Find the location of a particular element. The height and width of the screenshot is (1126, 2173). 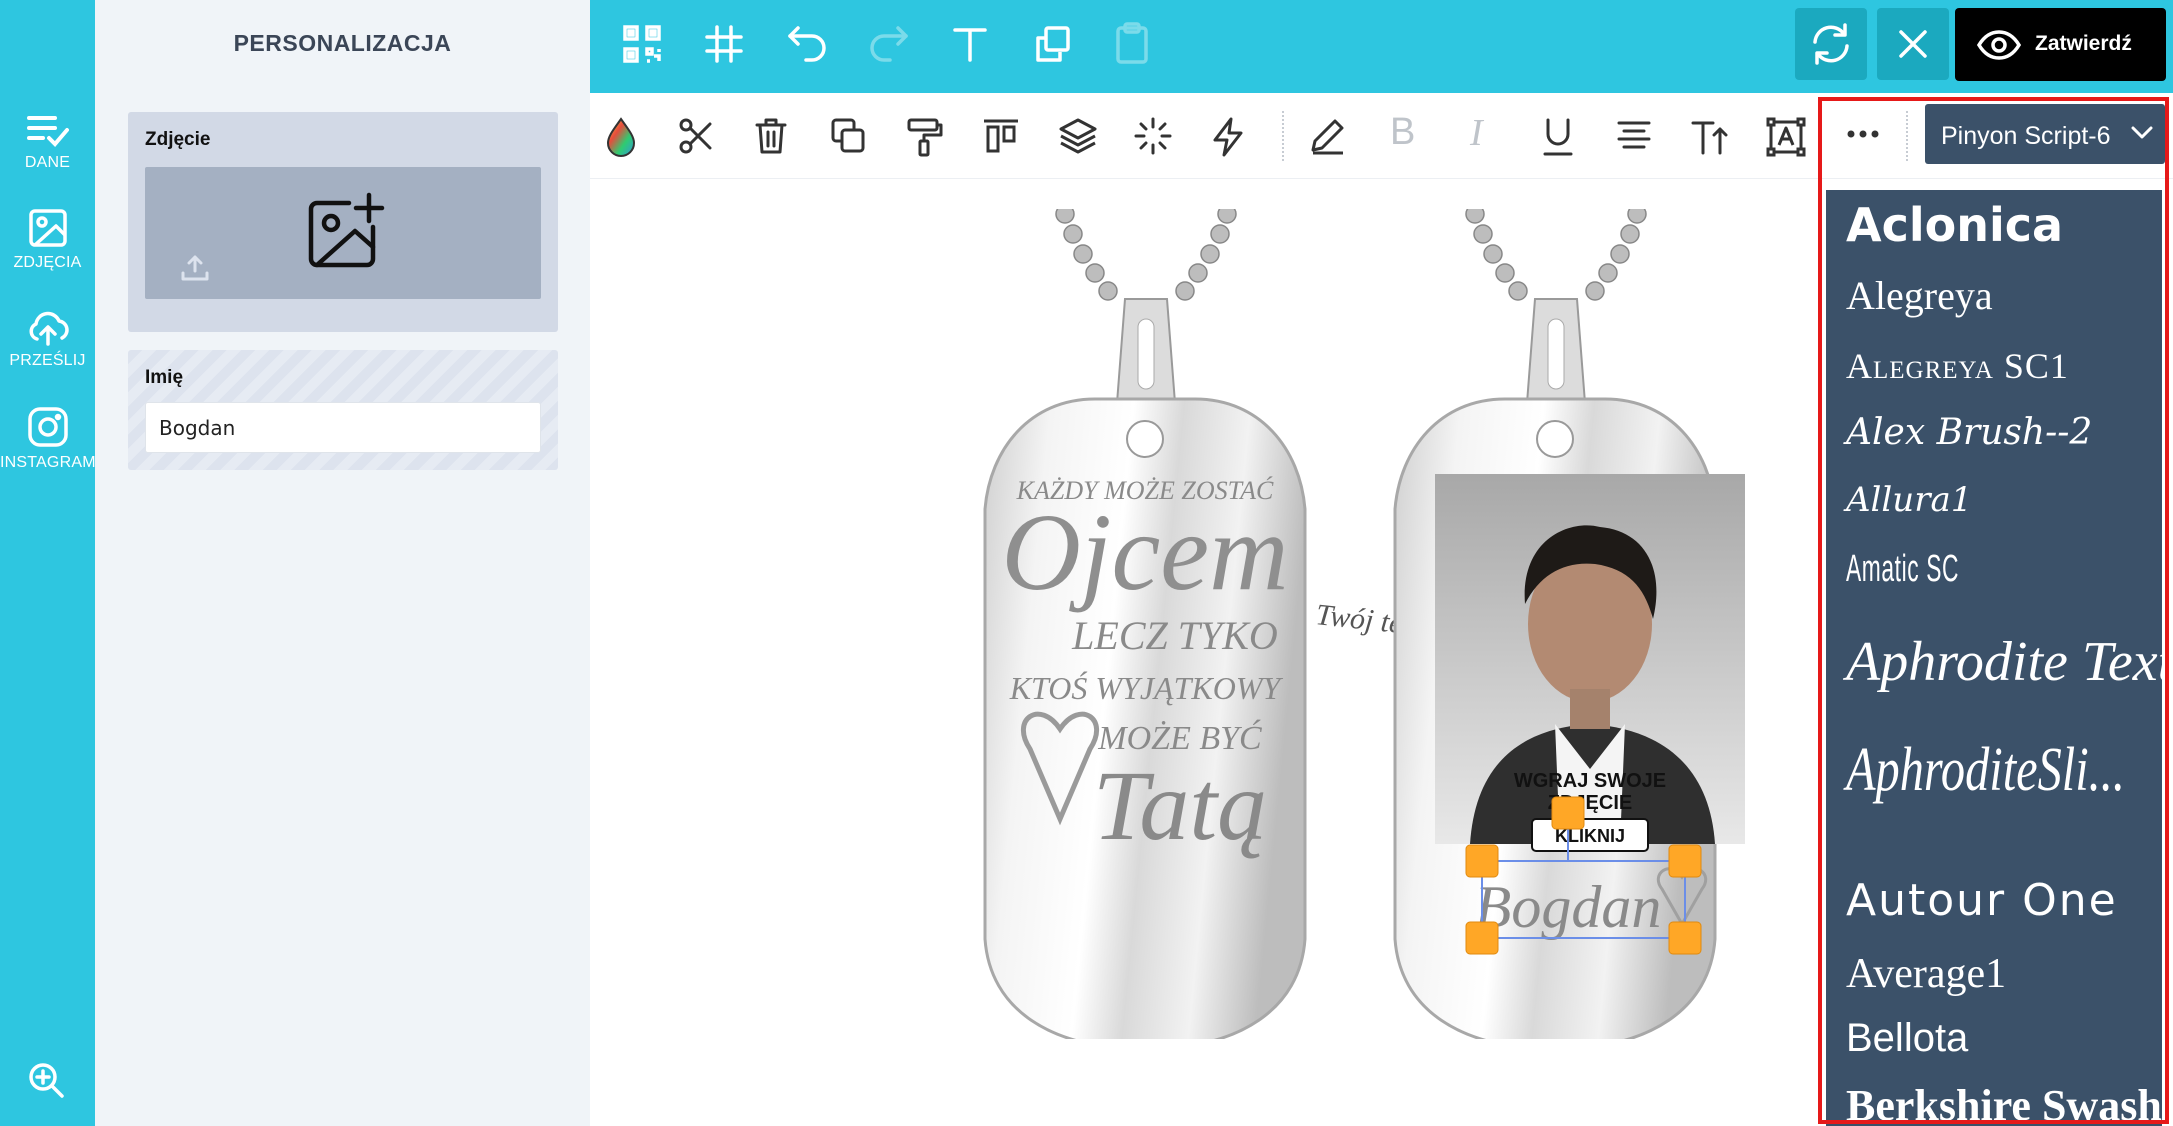

tag1-line3: LECZ TYKO is located at coordinates (1174, 635).